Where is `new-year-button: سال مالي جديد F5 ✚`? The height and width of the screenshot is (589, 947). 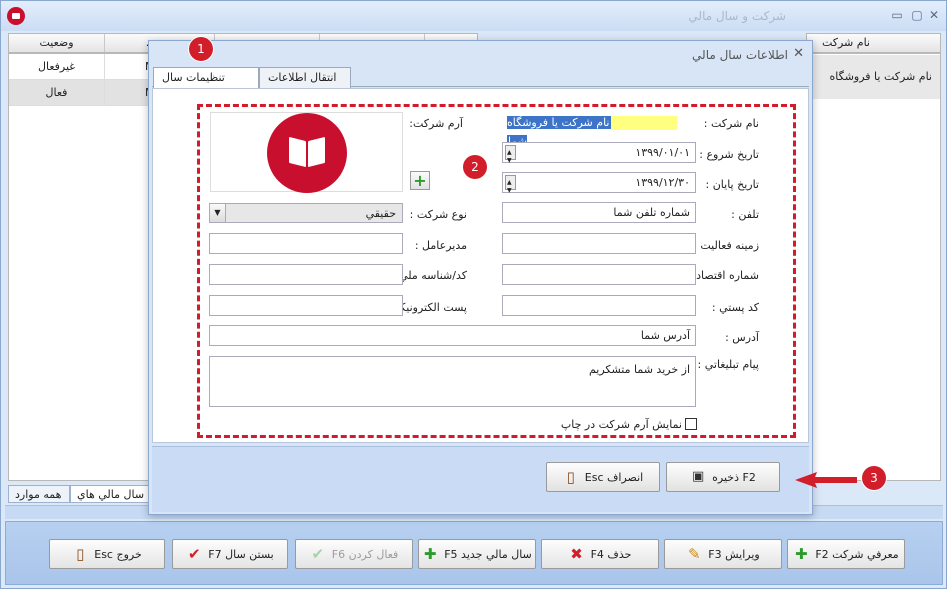
new-year-button: سال مالي جديد F5 ✚ is located at coordinates (477, 554).